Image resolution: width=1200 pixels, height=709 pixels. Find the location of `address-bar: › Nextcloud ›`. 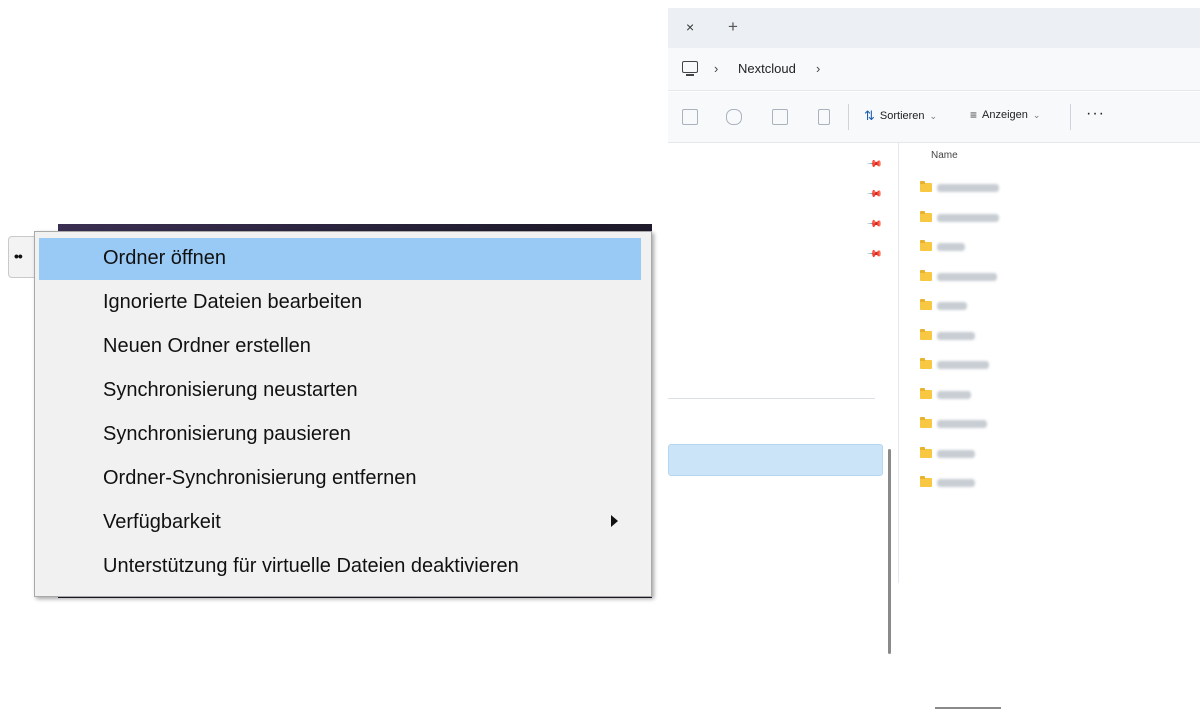

address-bar: › Nextcloud › is located at coordinates (934, 69).